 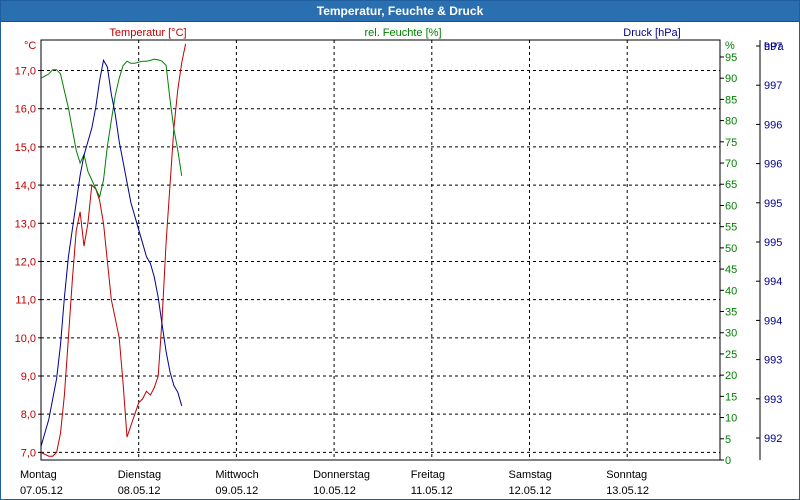 What do you see at coordinates (731, 419) in the screenshot?
I see `humidity-tick-label: 10` at bounding box center [731, 419].